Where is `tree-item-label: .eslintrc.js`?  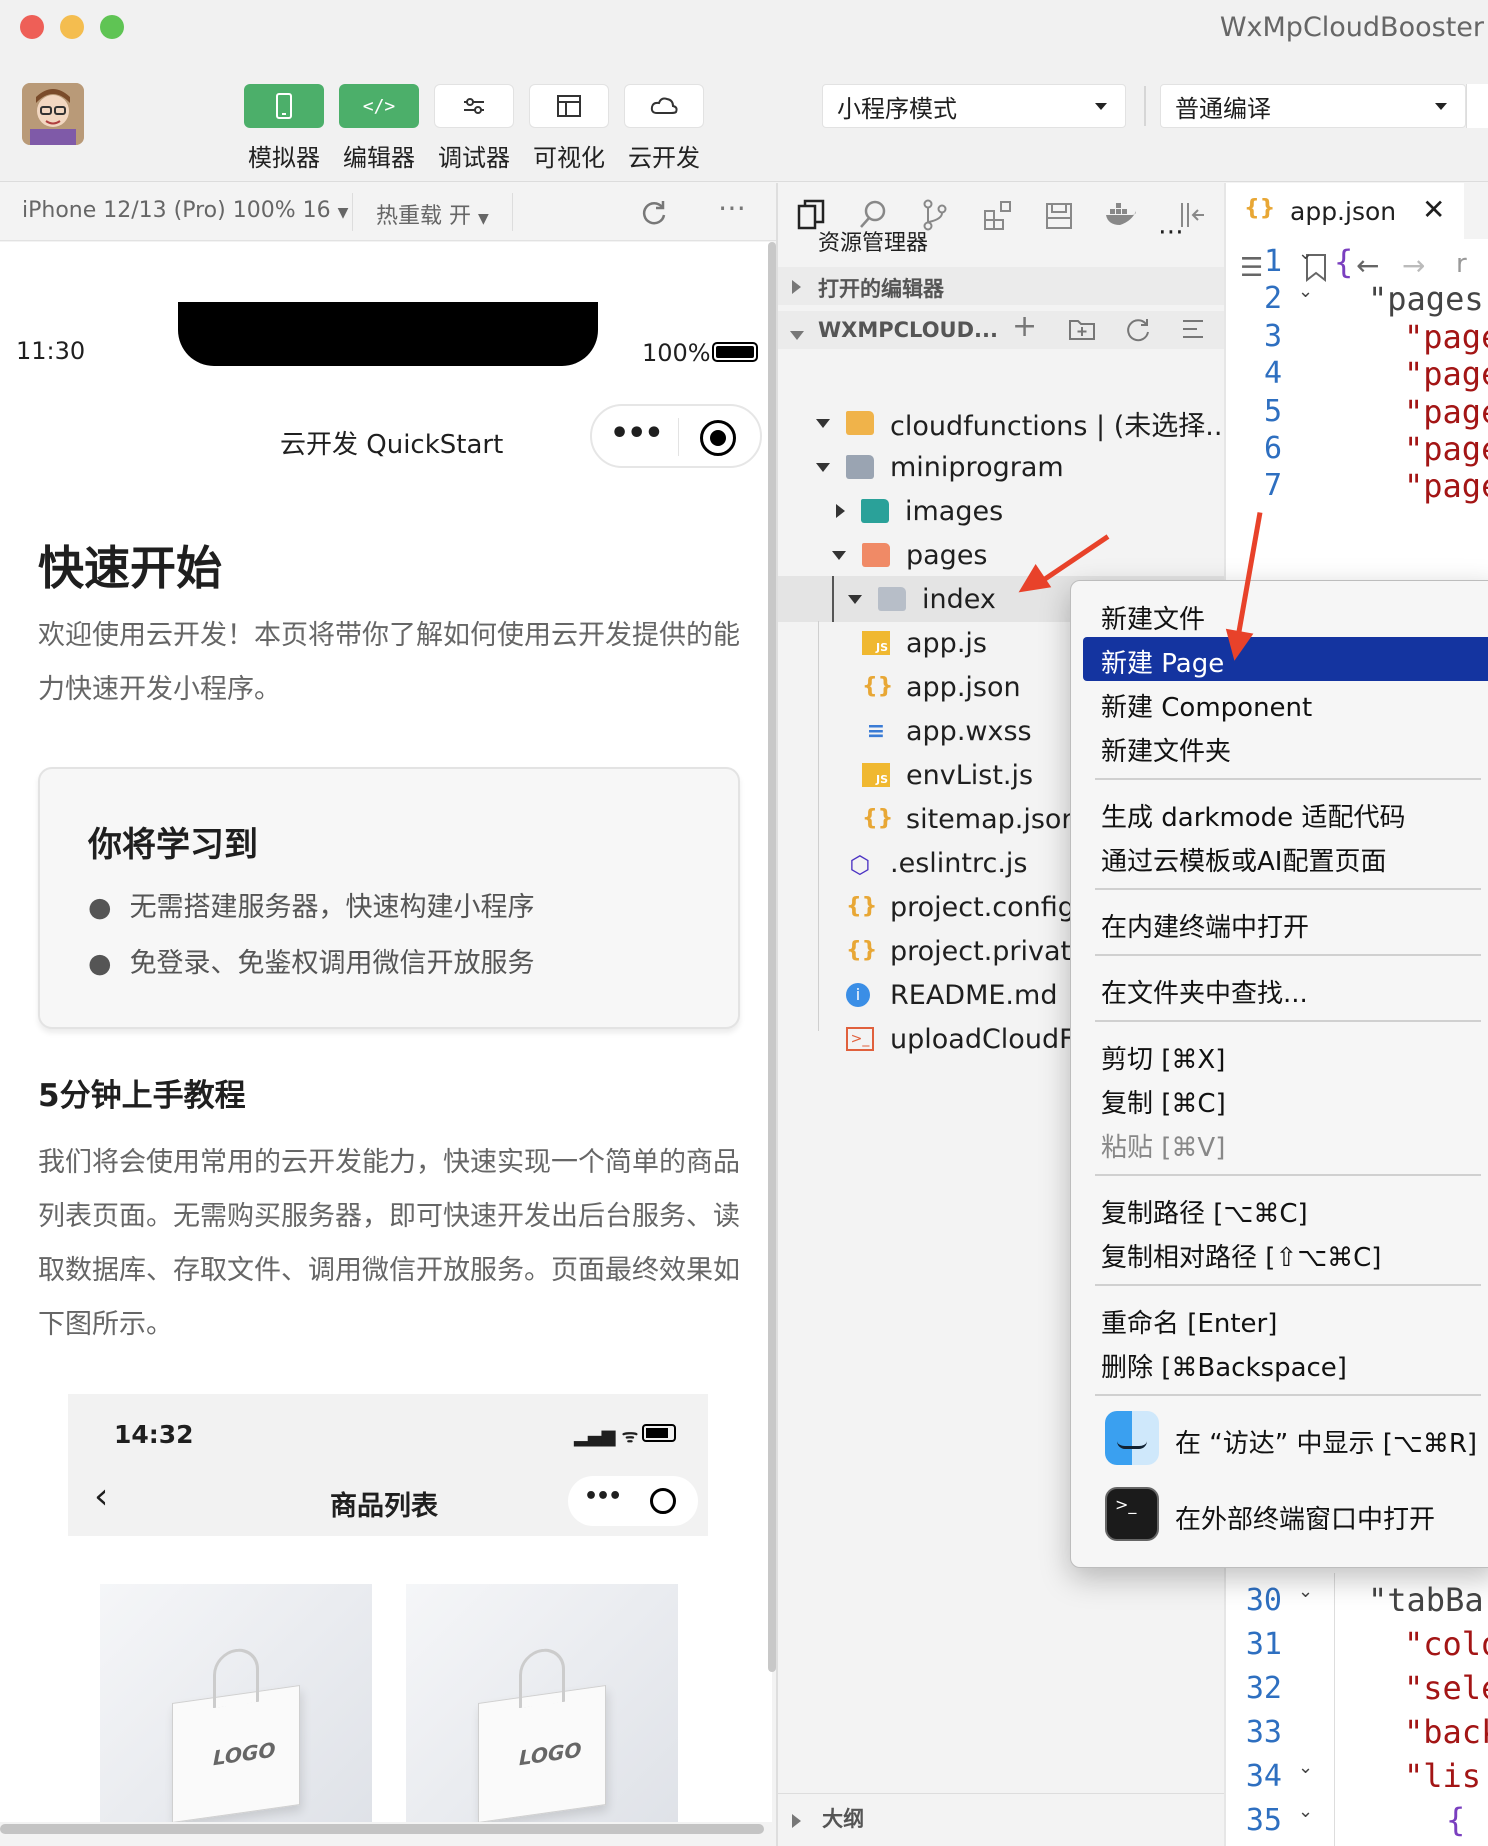
tree-item-label: .eslintrc.js is located at coordinates (959, 863).